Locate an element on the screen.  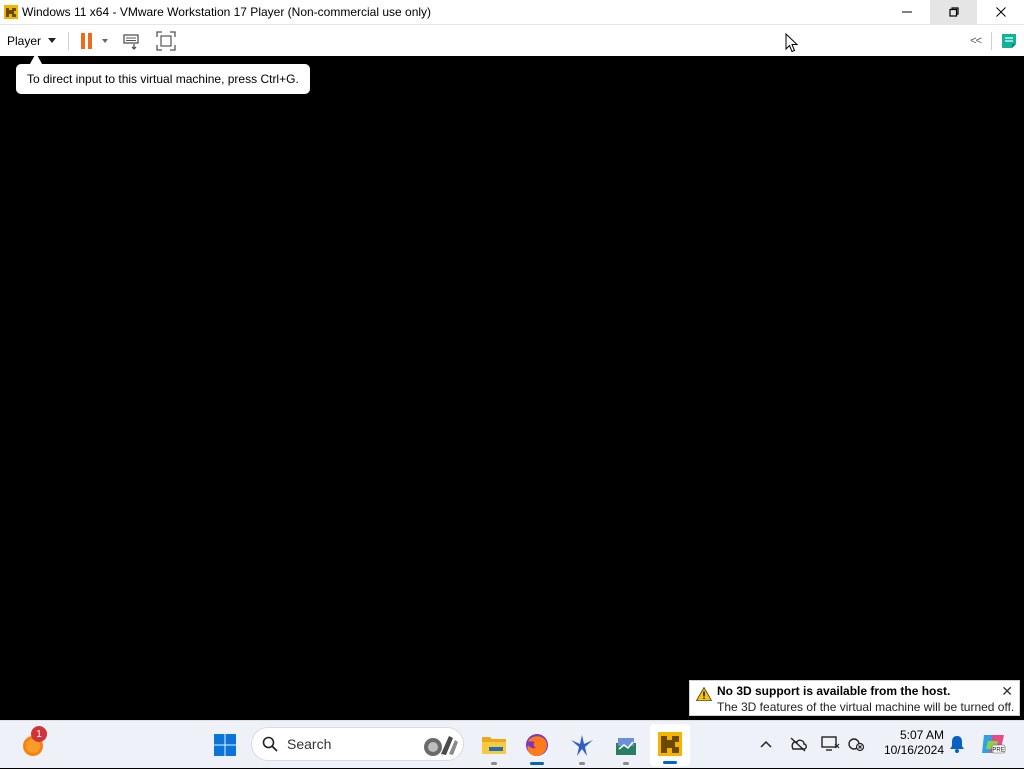
cloud-offline-icon is located at coordinates (798, 744).